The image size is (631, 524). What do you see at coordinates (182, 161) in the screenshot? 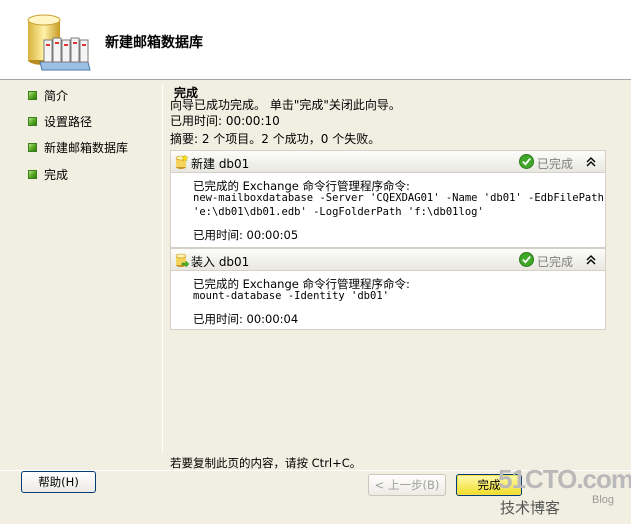
I see `new-database-icon` at bounding box center [182, 161].